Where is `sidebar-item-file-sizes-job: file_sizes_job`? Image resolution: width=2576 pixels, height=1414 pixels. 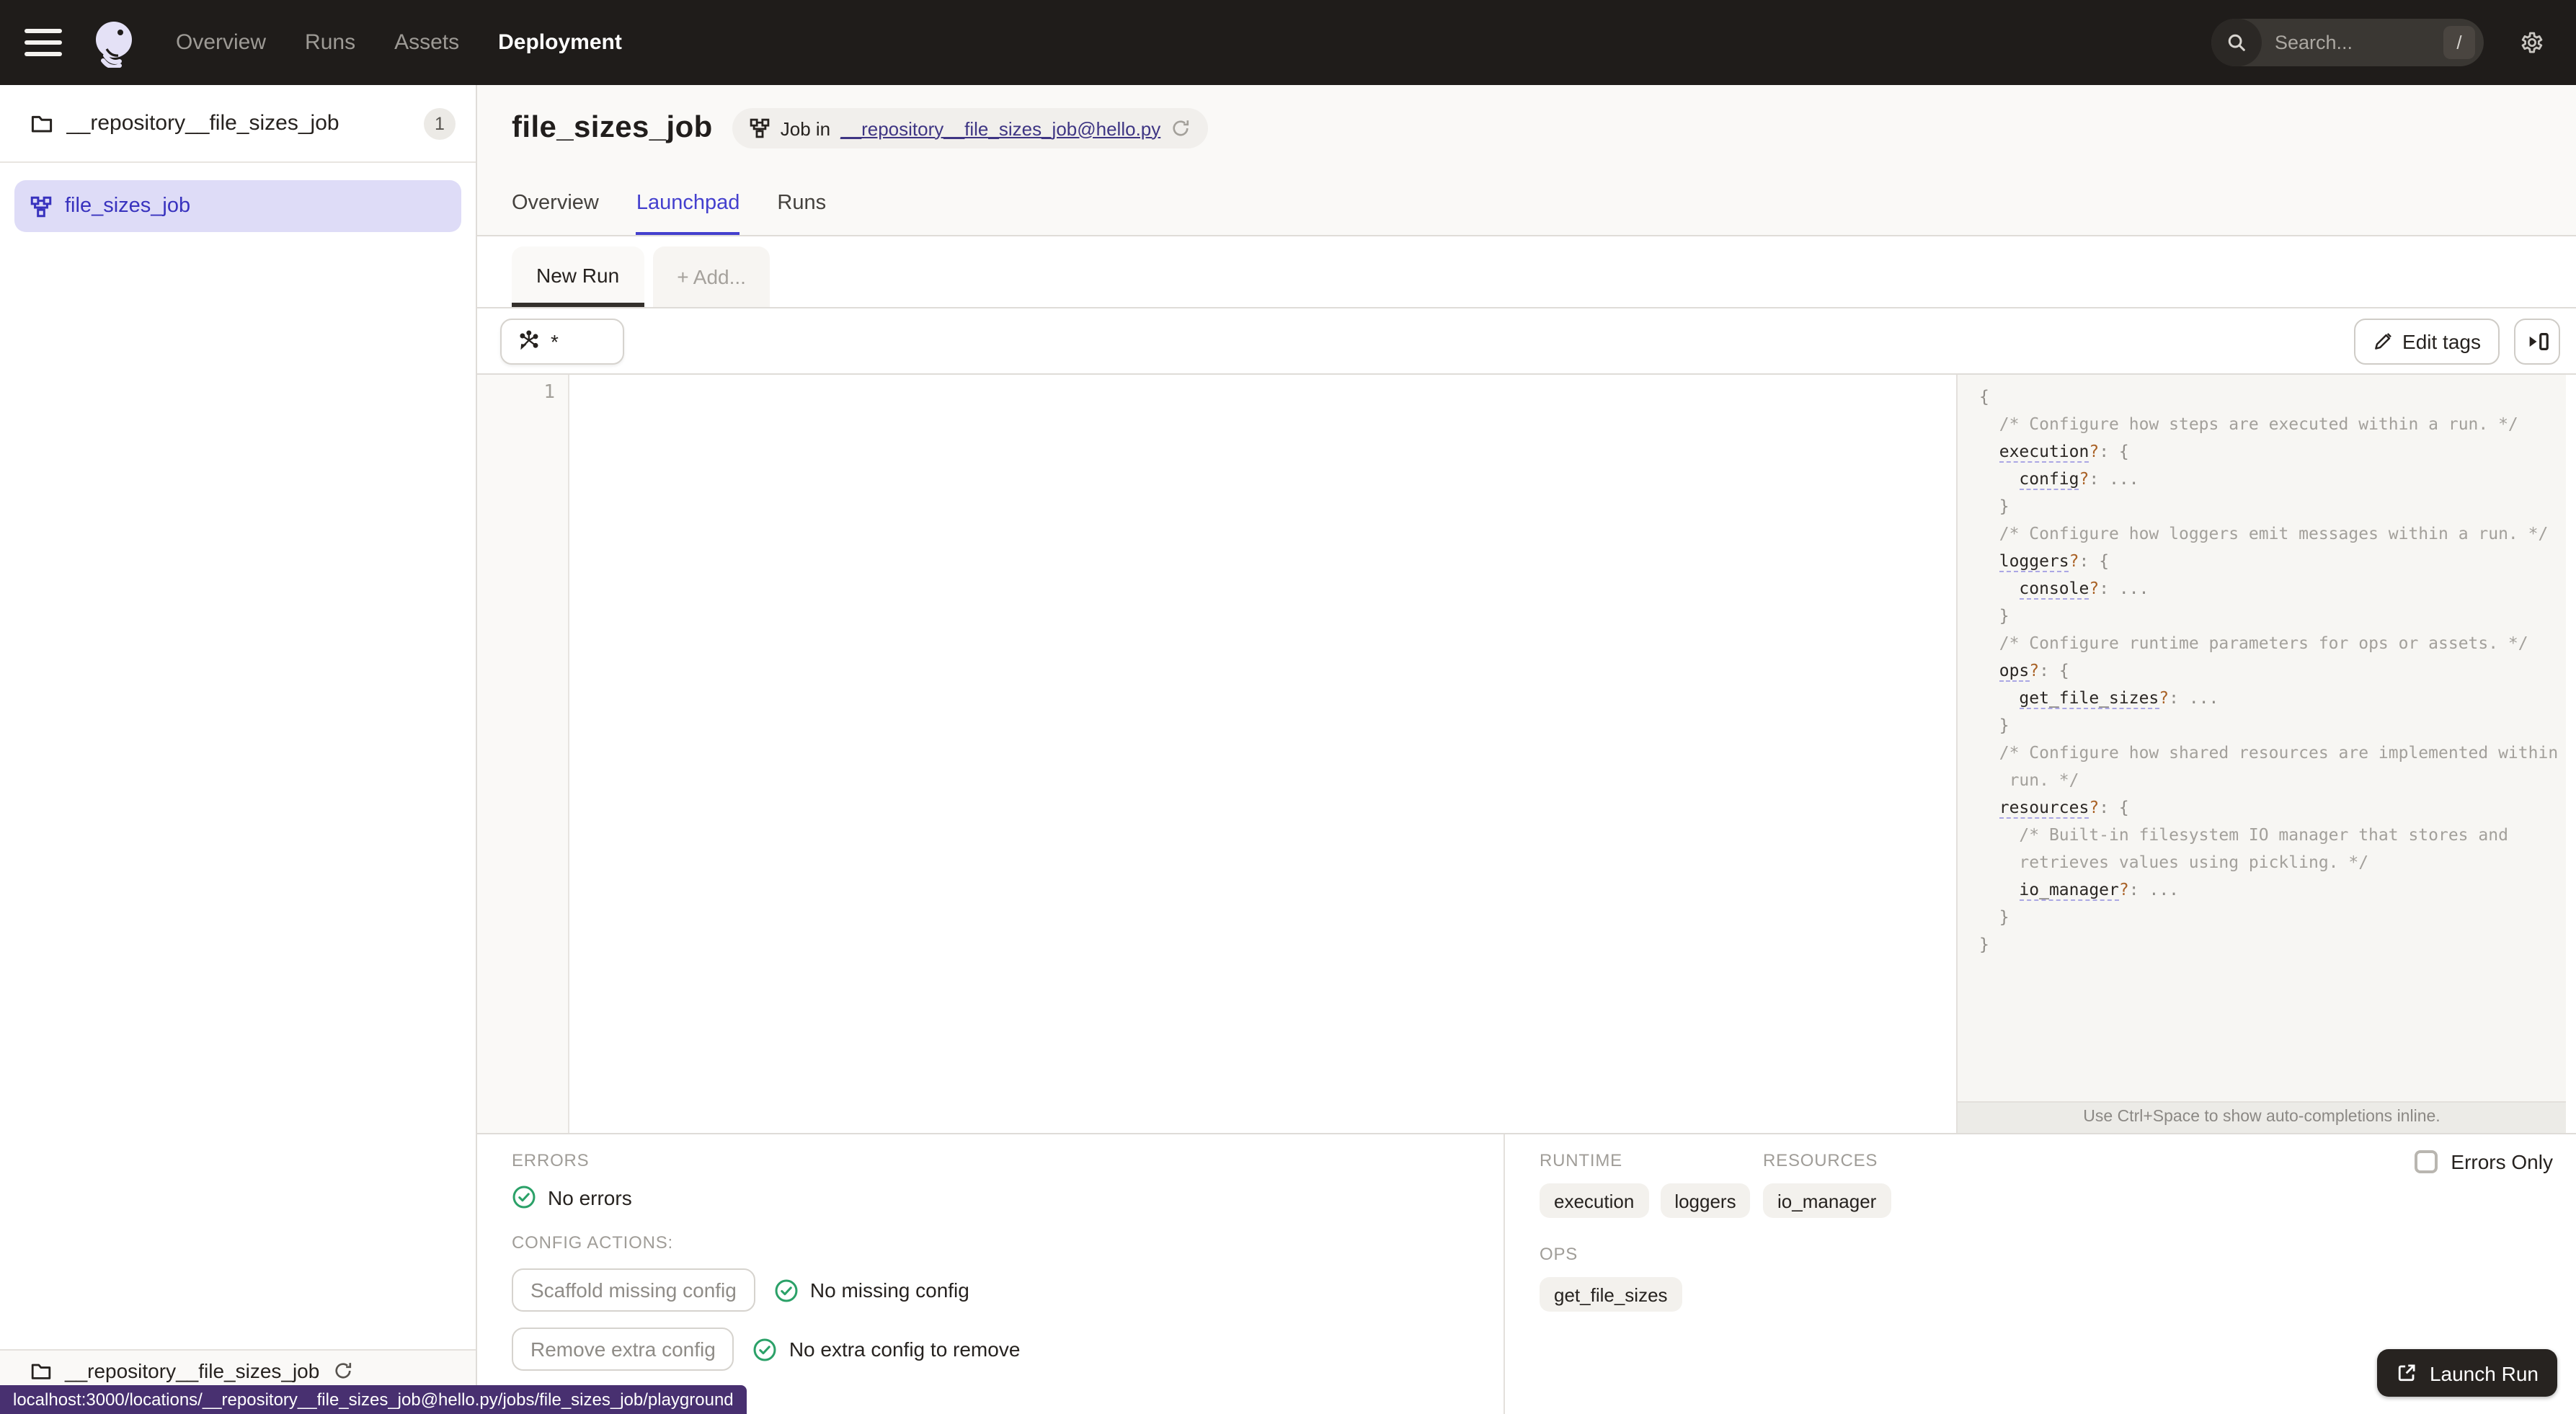 sidebar-item-file-sizes-job: file_sizes_job is located at coordinates (237, 206).